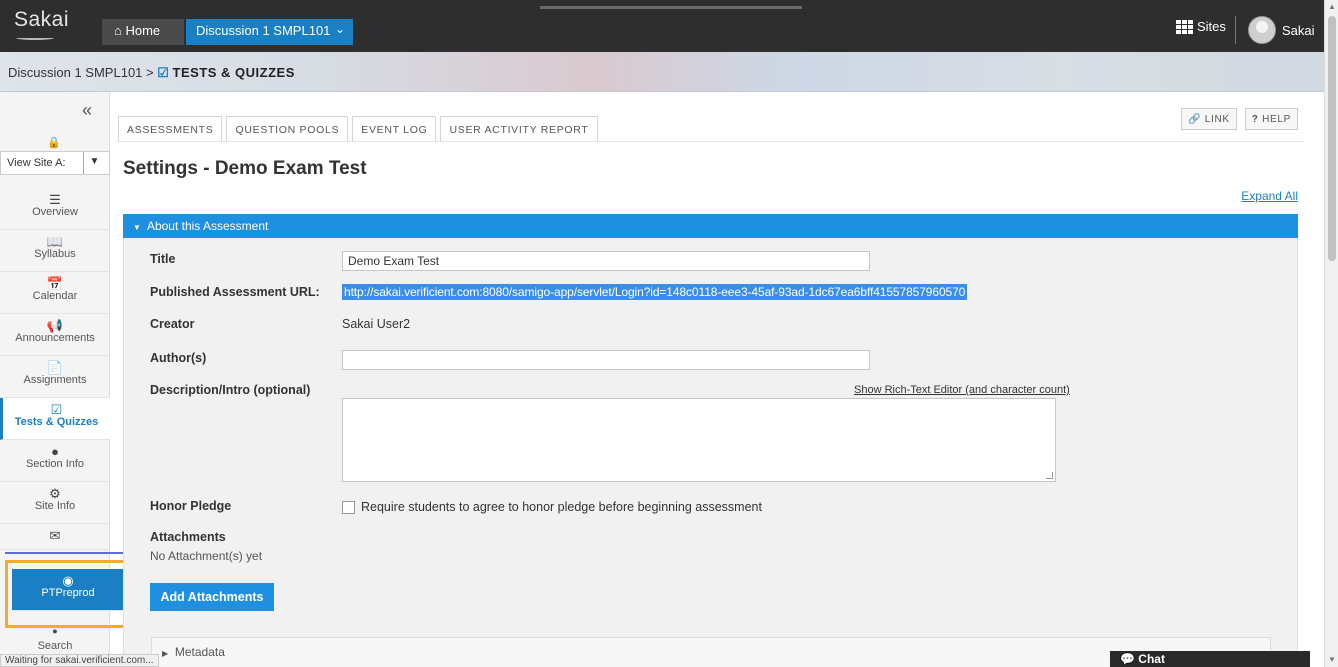 This screenshot has width=1338, height=667. Describe the element at coordinates (263, 30) in the screenshot. I see `site-tab-label: Discussion 1 SMPL101` at that location.